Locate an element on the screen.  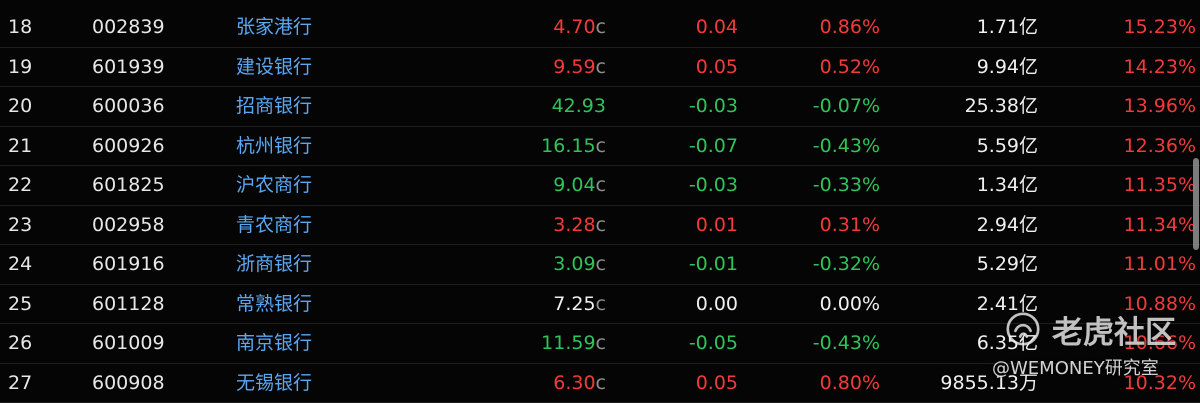
price-cell: 3.28c is located at coordinates (579, 226).